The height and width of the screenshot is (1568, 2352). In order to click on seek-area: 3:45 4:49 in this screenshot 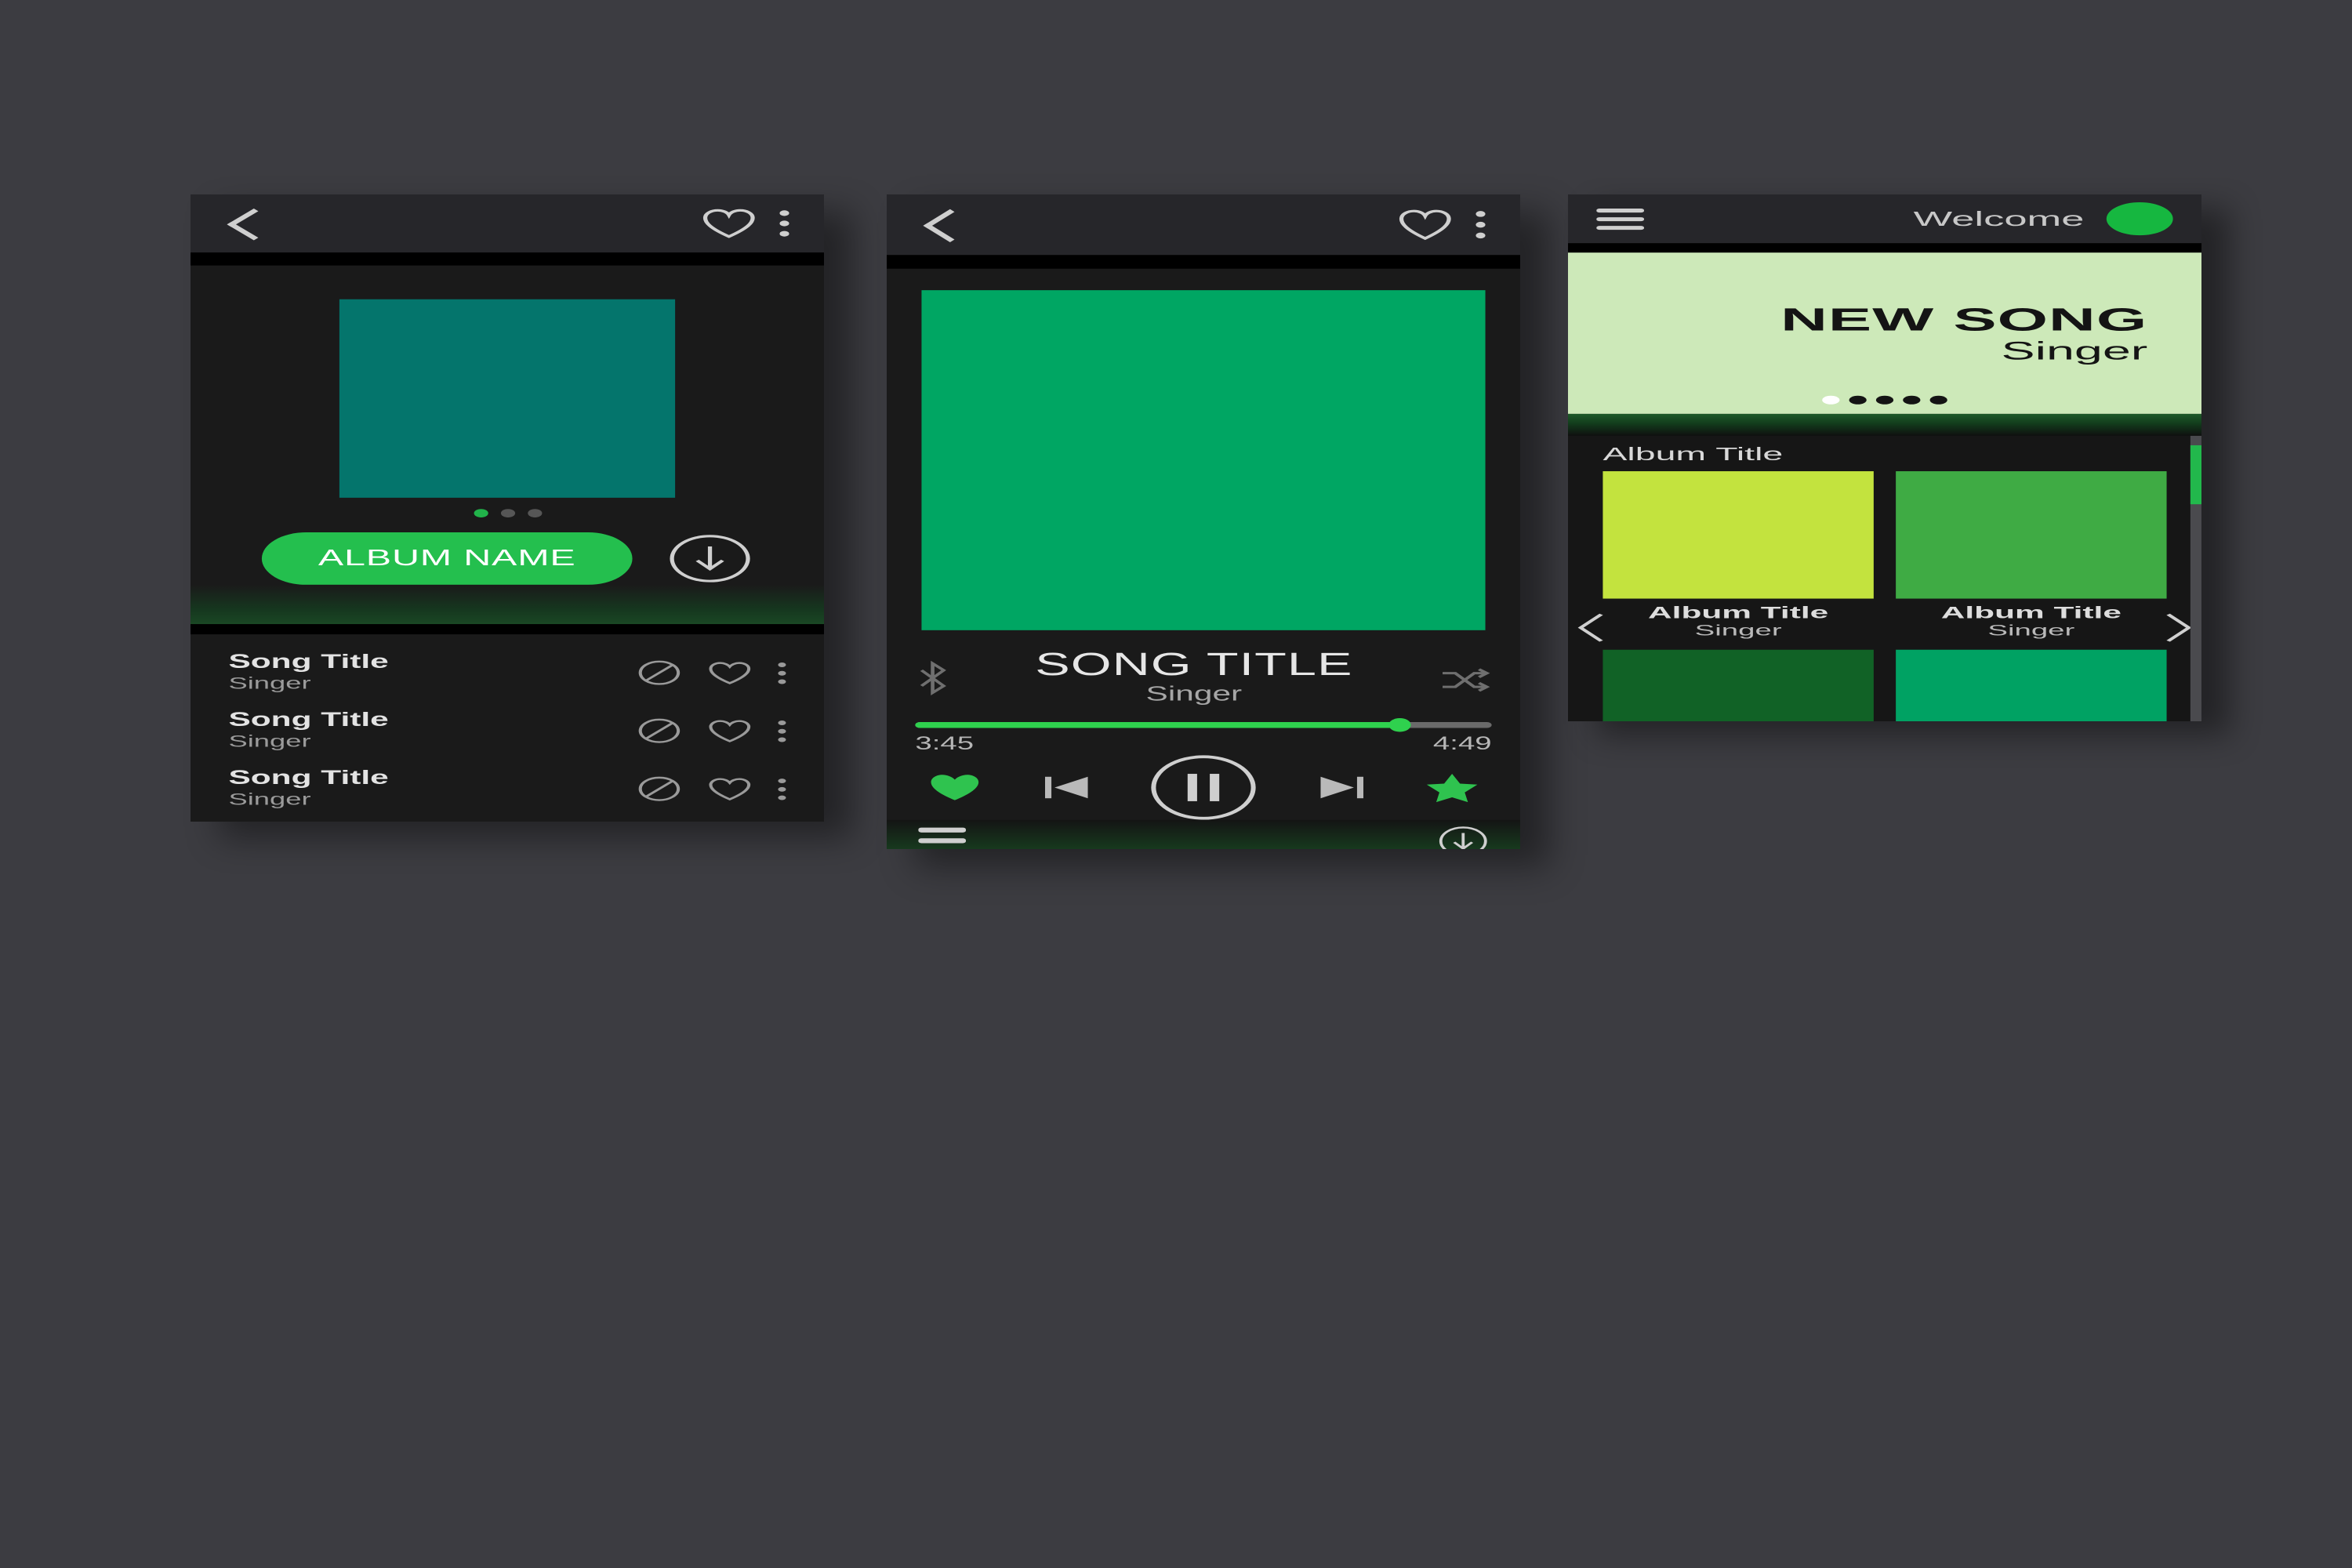, I will do `click(1203, 730)`.